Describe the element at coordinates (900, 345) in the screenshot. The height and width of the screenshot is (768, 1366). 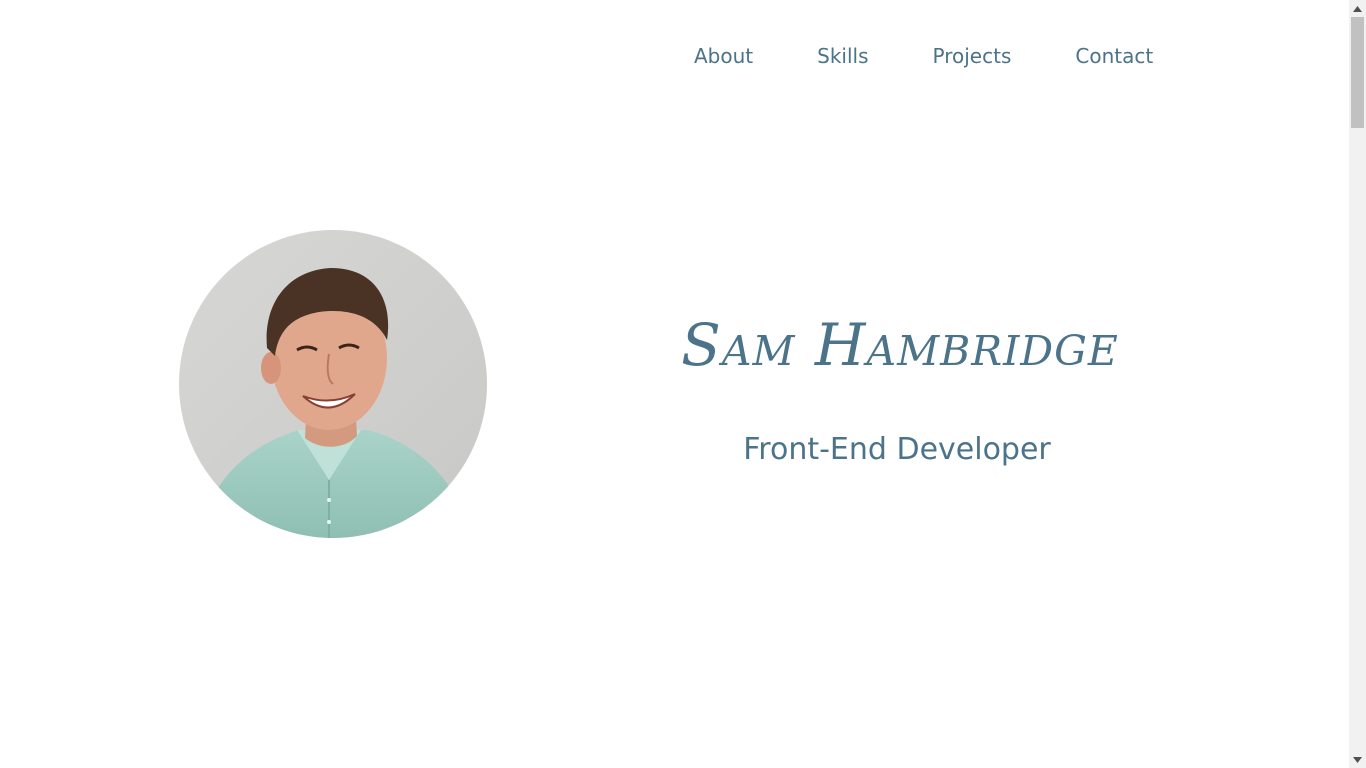
I see `hero-name: Sam Hambridge` at that location.